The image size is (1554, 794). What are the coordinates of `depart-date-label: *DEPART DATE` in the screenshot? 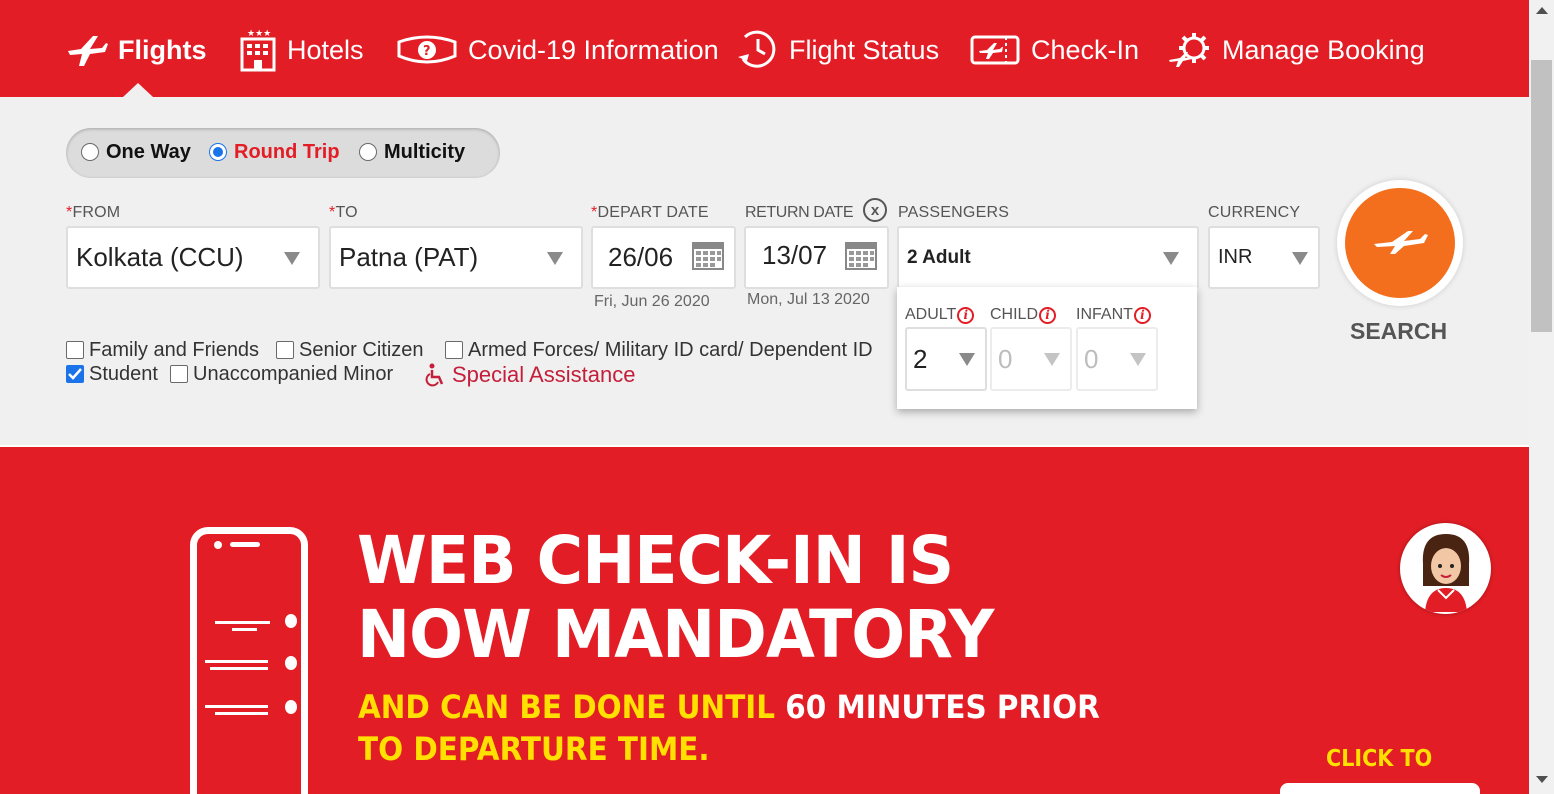 It's located at (650, 212).